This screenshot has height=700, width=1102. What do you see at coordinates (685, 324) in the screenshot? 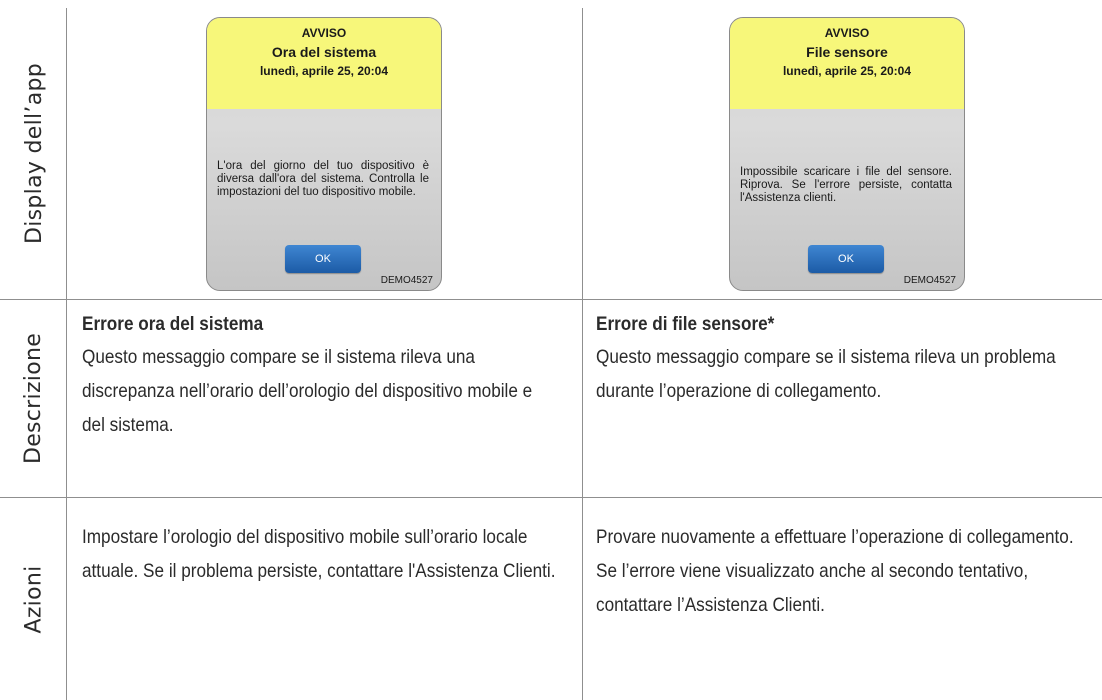
I see `description-title: Errore di file sensore*` at bounding box center [685, 324].